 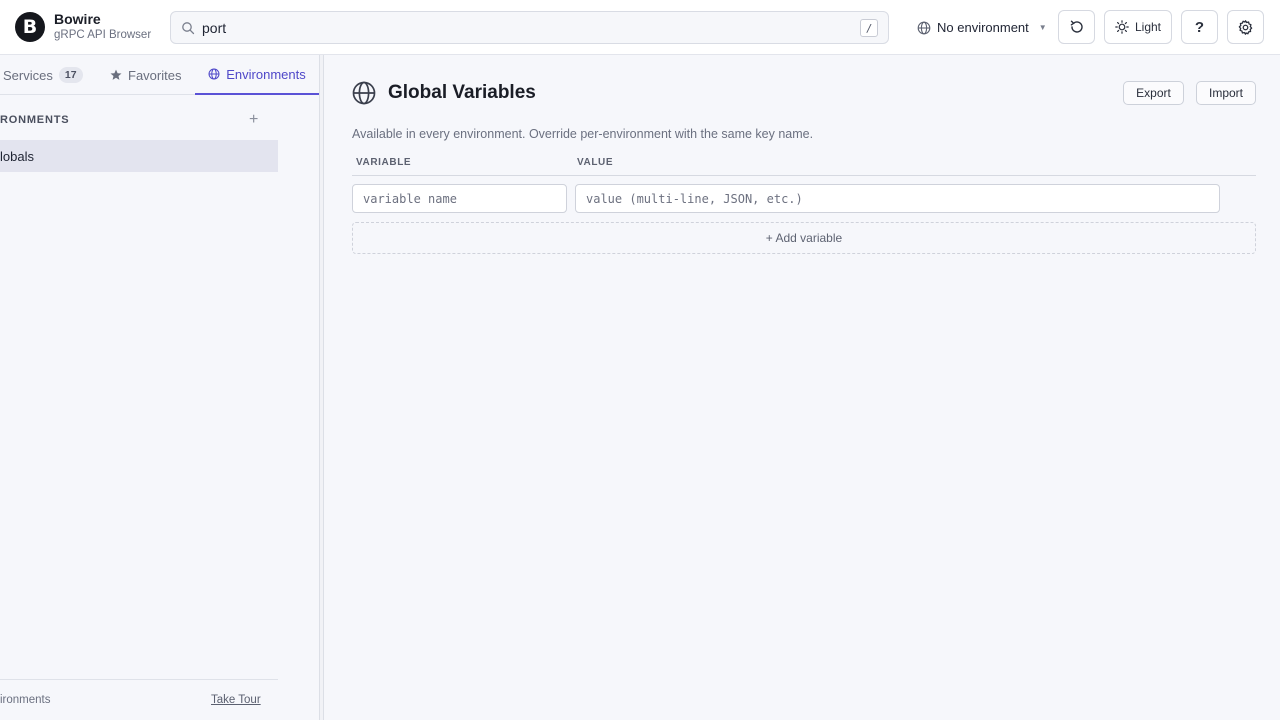 What do you see at coordinates (236, 700) in the screenshot?
I see `take-tour-link: Take Tour` at bounding box center [236, 700].